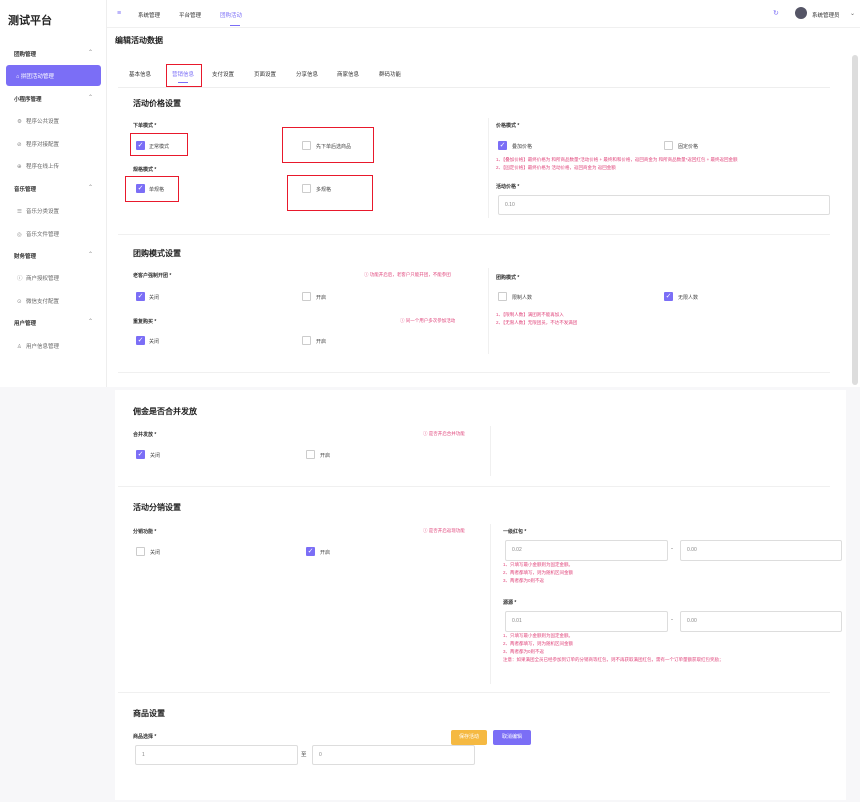 Image resolution: width=860 pixels, height=802 pixels. I want to click on price-fixed-label: 固定价格, so click(688, 147).